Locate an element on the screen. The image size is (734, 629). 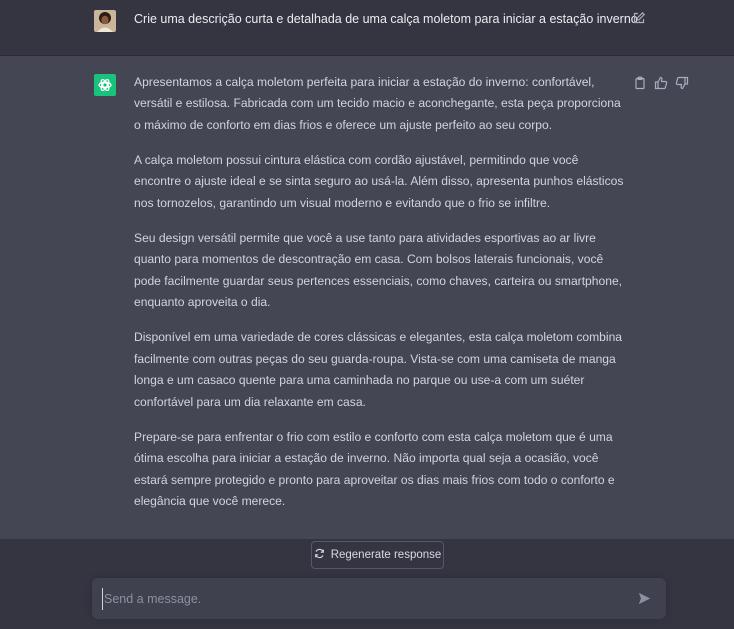
regenerate-label: Regenerate response is located at coordinates (386, 555).